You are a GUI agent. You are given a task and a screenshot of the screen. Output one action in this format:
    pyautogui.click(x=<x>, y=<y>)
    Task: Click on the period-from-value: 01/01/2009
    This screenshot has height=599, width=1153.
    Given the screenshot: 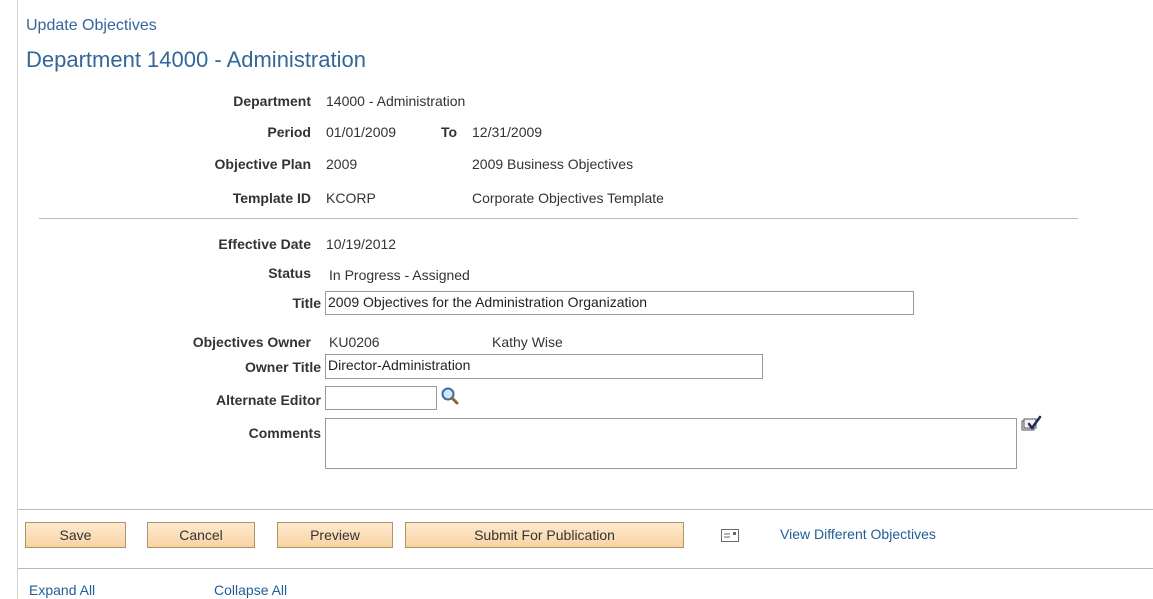 What is the action you would take?
    pyautogui.click(x=361, y=132)
    